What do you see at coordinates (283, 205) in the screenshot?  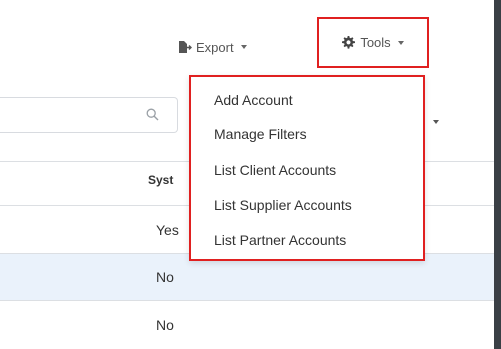 I see `menu-item-list-supplier-accounts: List Supplier Accounts` at bounding box center [283, 205].